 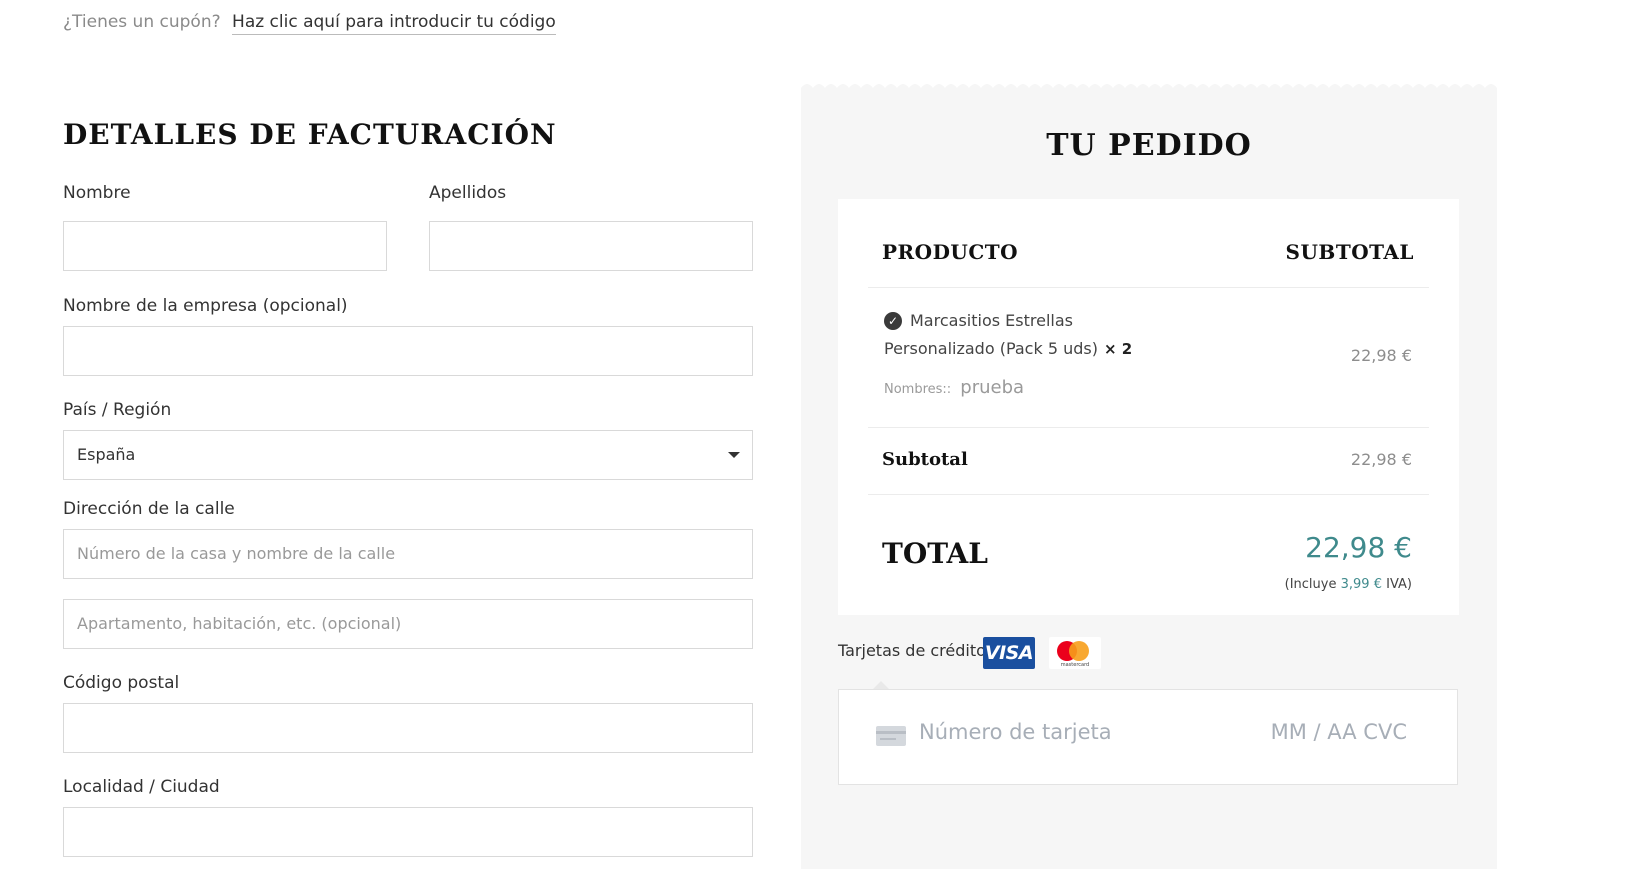 I want to click on subtotal-value: 22,98 €, so click(x=1381, y=459).